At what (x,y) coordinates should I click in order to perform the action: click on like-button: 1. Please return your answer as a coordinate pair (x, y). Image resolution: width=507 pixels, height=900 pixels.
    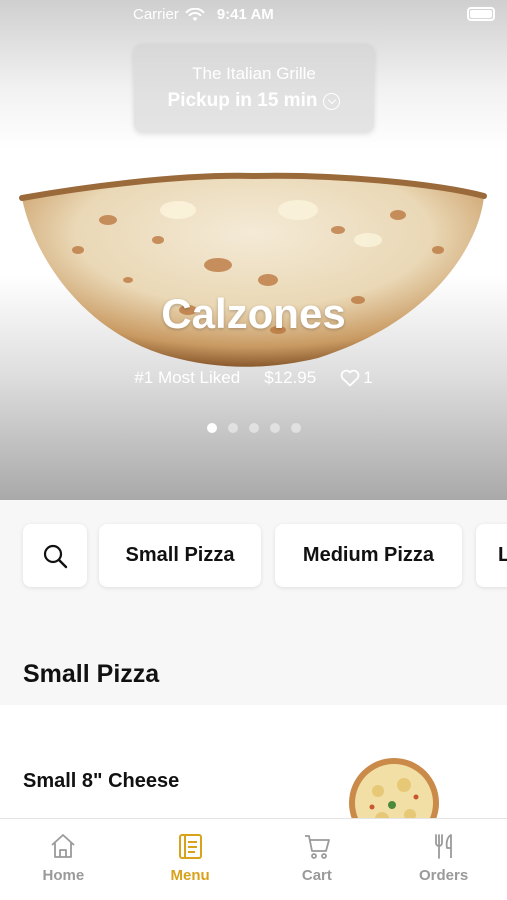
    Looking at the image, I should click on (356, 378).